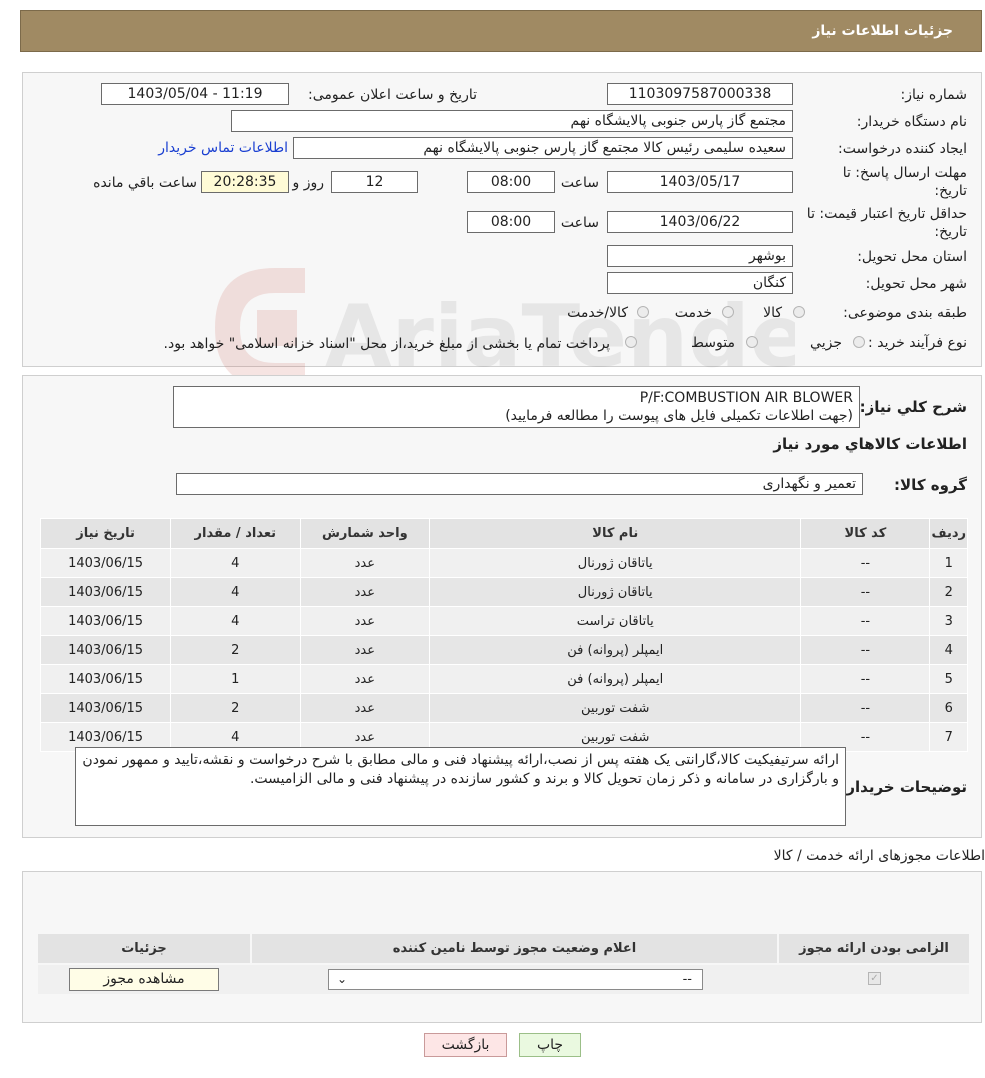 The image size is (985, 1078). I want to click on permit-col-details: جزئیات, so click(144, 948).